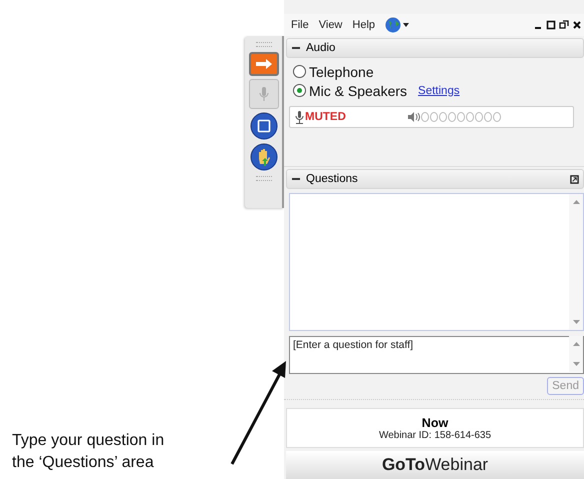 This screenshot has height=479, width=584. Describe the element at coordinates (264, 126) in the screenshot. I see `screen-icon` at that location.